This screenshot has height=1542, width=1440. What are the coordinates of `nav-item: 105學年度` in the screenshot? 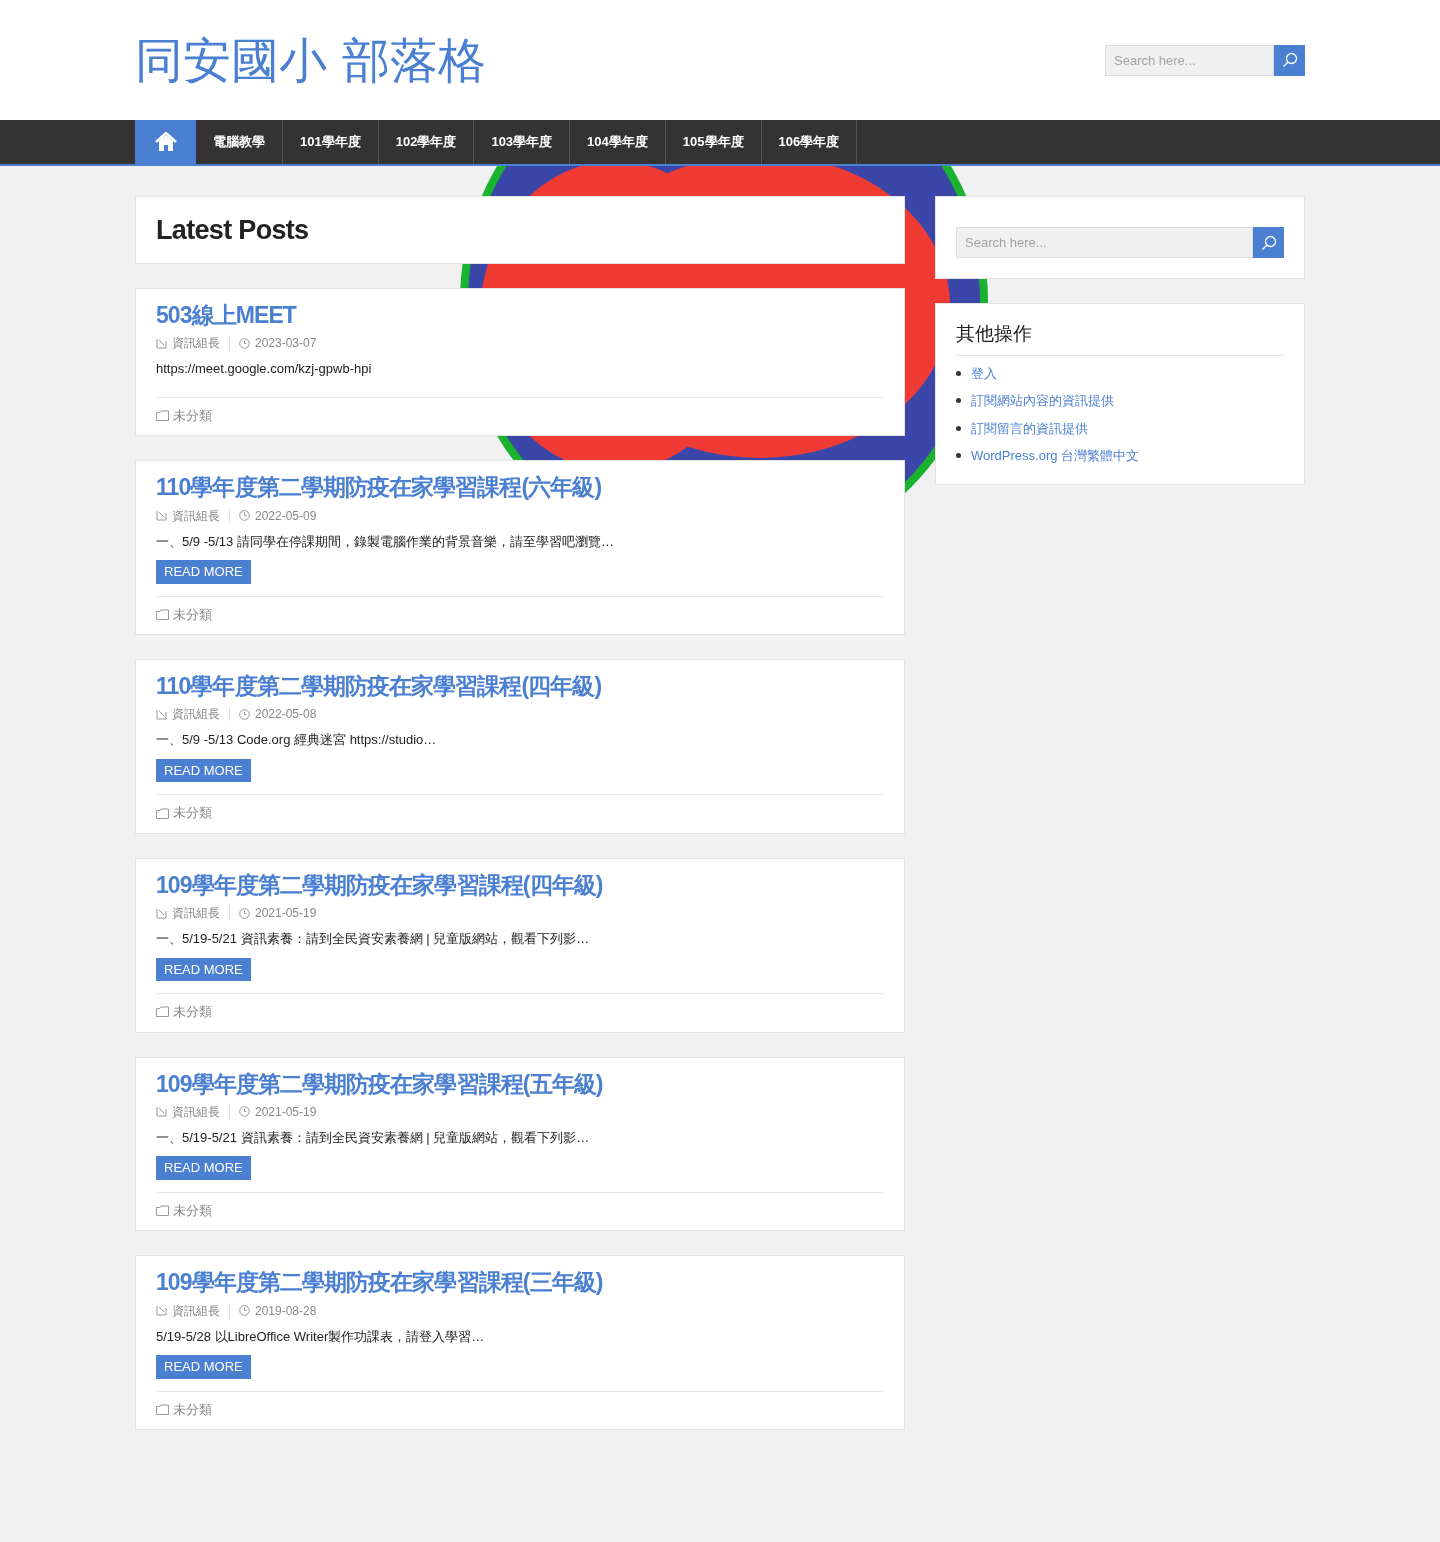 It's located at (713, 142).